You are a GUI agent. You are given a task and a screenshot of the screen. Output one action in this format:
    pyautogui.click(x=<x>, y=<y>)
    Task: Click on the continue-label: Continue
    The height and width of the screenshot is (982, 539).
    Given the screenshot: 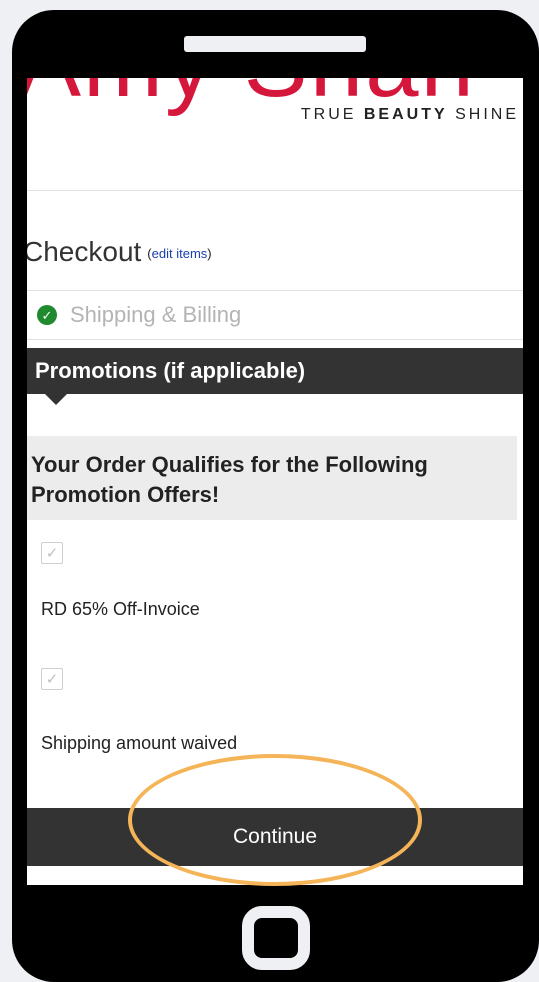 What is the action you would take?
    pyautogui.click(x=275, y=836)
    